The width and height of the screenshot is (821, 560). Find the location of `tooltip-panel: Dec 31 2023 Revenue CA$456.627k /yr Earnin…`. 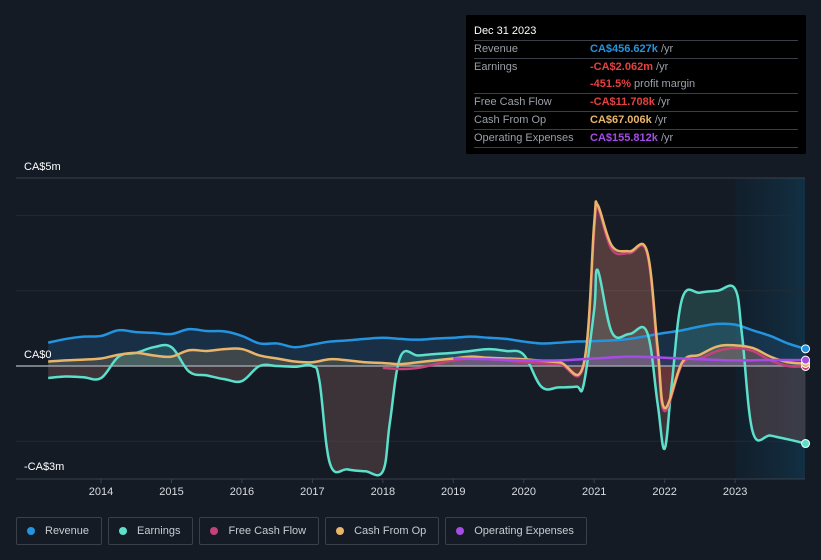

tooltip-panel: Dec 31 2023 Revenue CA$456.627k /yr Earnin… is located at coordinates (636, 84).